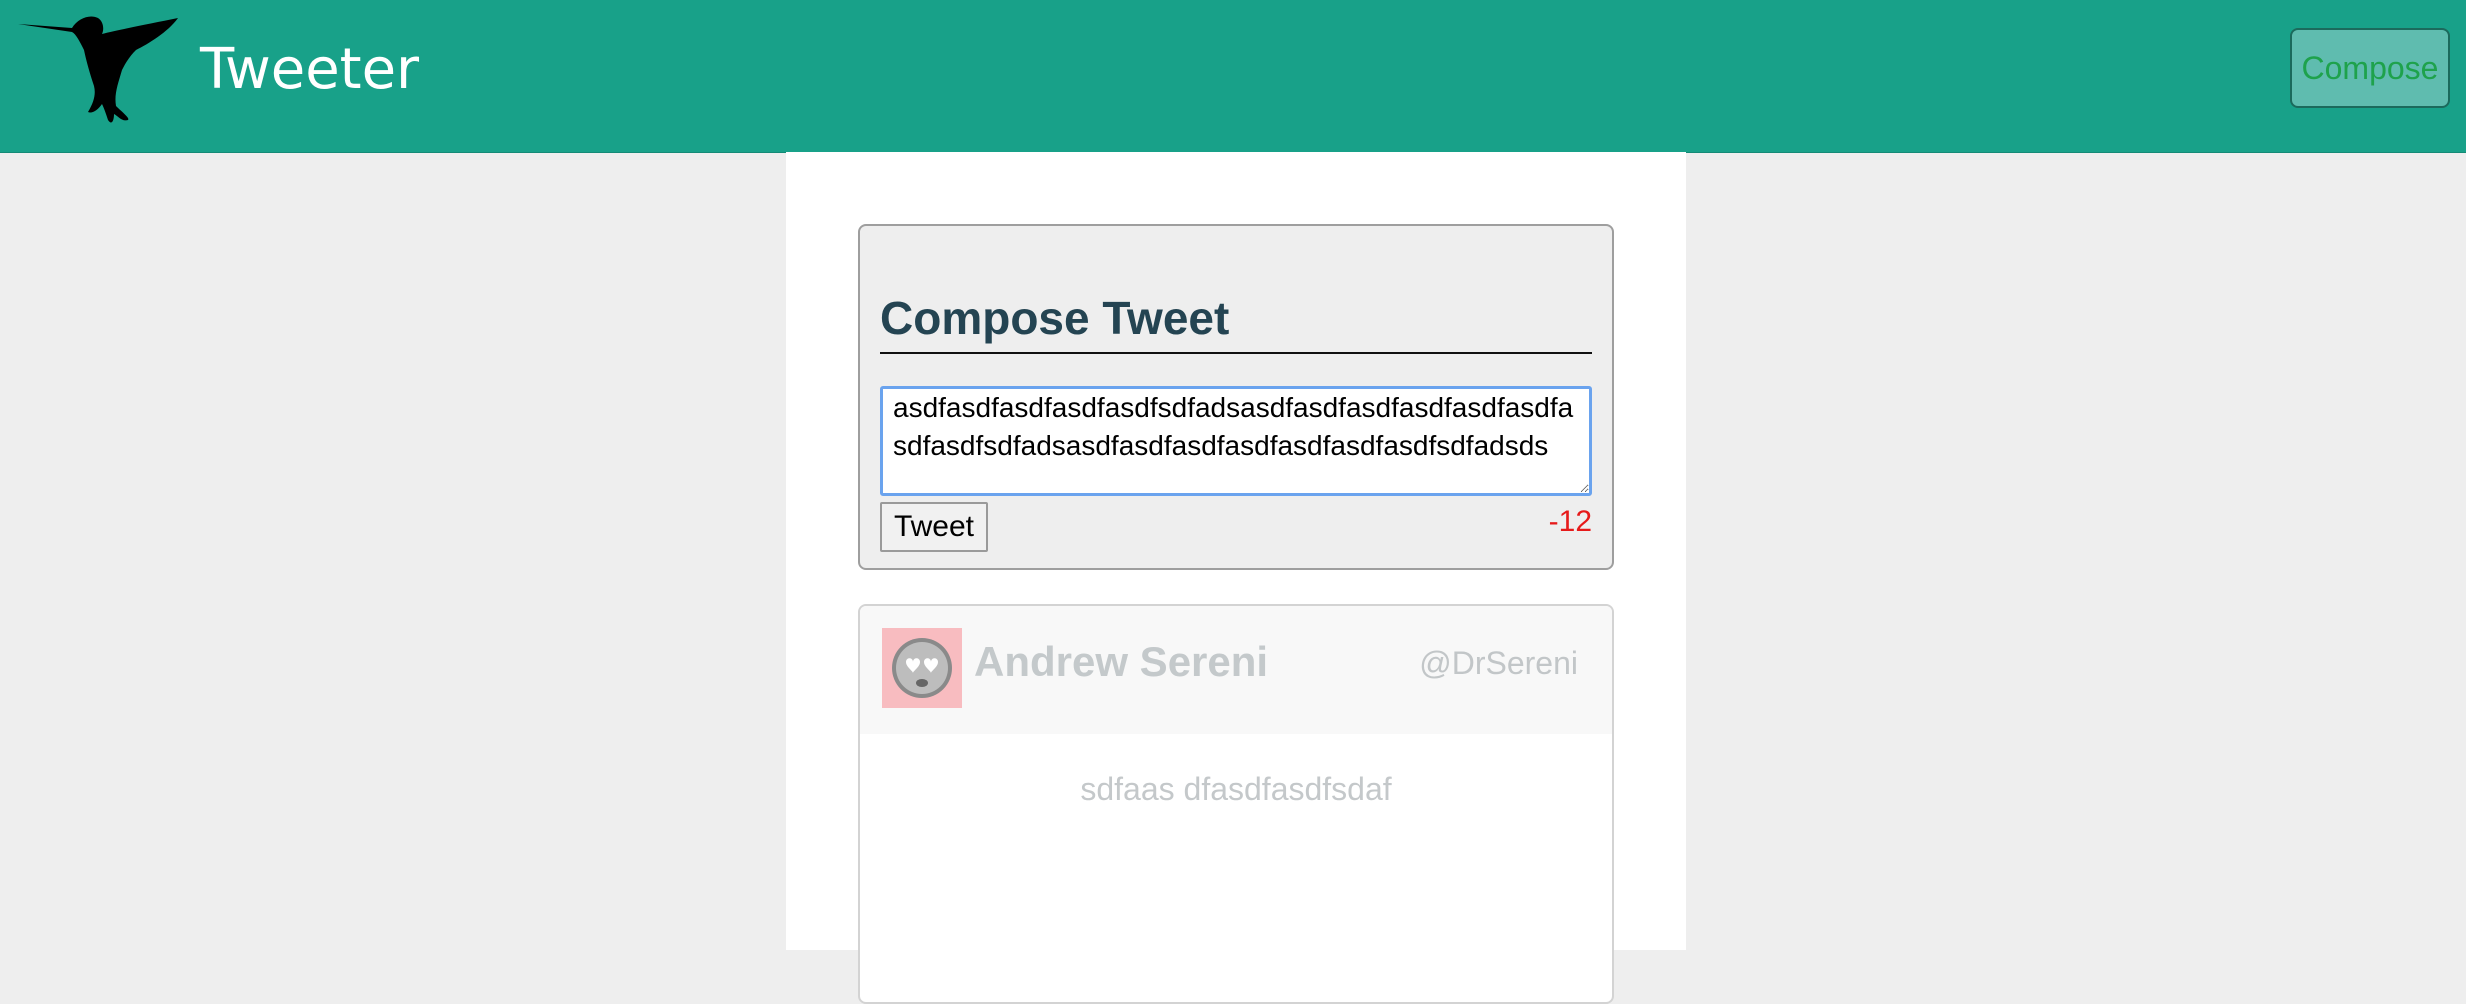 The image size is (2466, 1004). What do you see at coordinates (1236, 789) in the screenshot?
I see `tweet-content: sdfaas dfasdfasdfsdaf` at bounding box center [1236, 789].